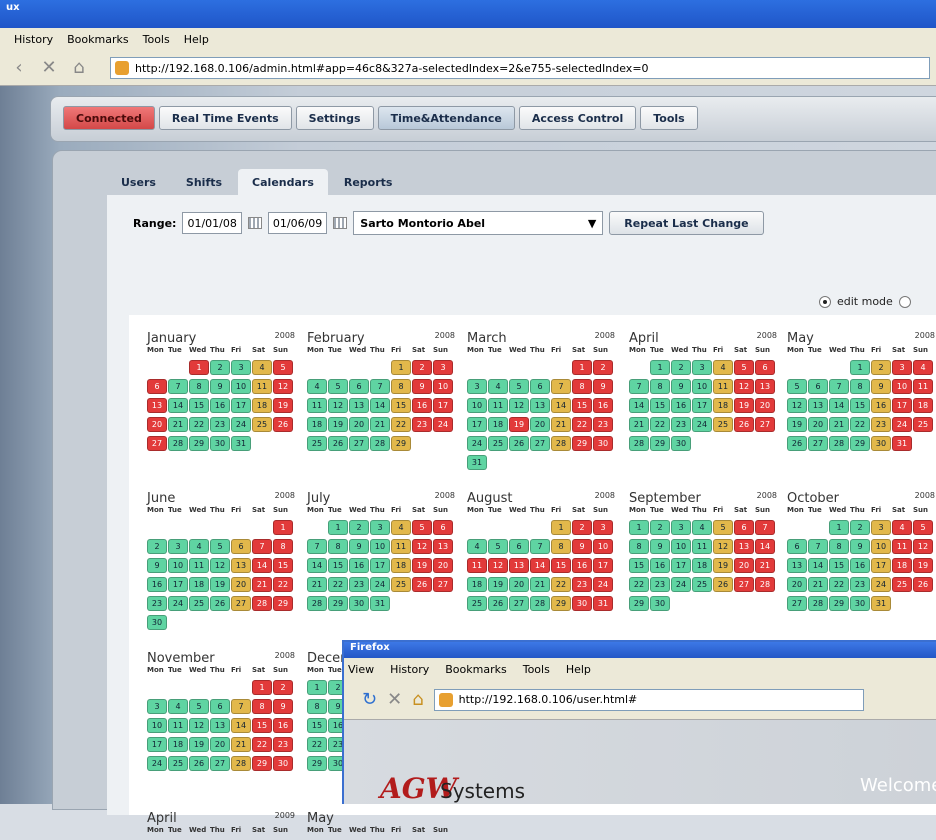  What do you see at coordinates (477, 462) in the screenshot?
I see `day-cell: 31` at bounding box center [477, 462].